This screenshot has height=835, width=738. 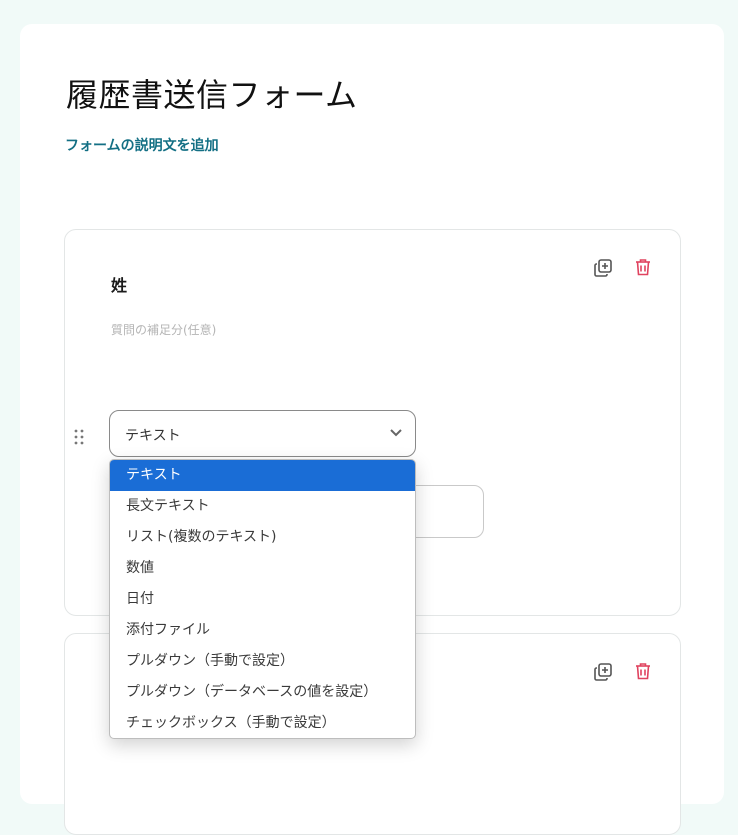 What do you see at coordinates (262, 537) in the screenshot?
I see `dropdown-option-list: リスト(複数のテキスト)` at bounding box center [262, 537].